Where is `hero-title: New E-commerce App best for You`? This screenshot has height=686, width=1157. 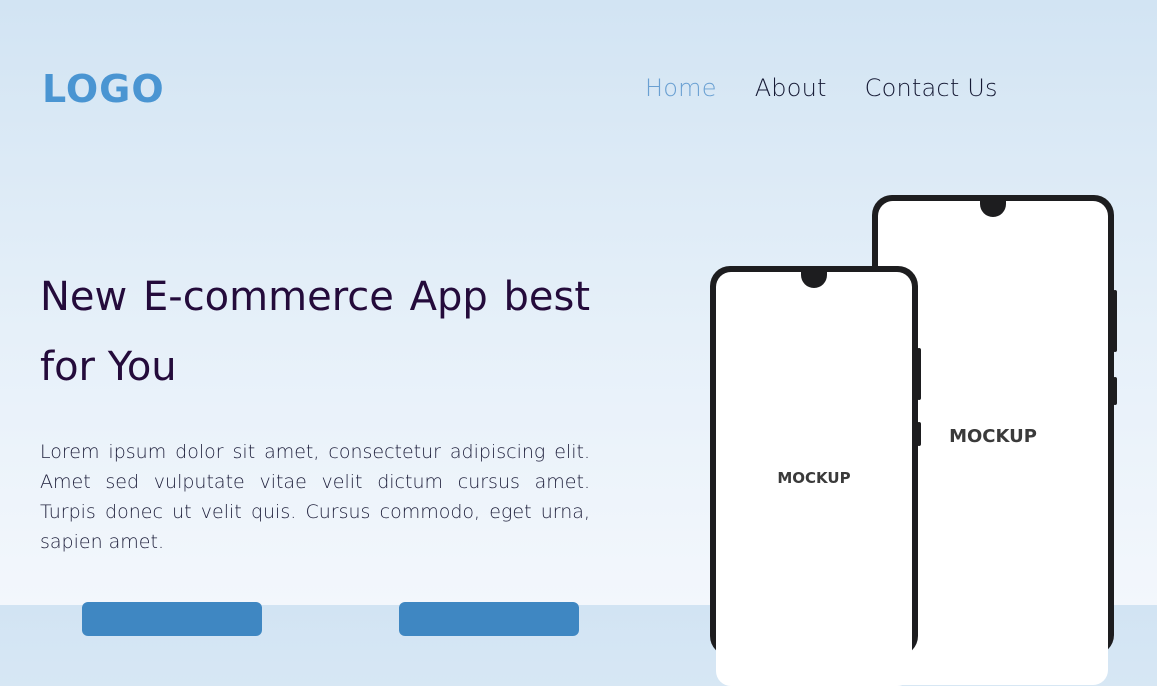 hero-title: New E-commerce App best for You is located at coordinates (315, 332).